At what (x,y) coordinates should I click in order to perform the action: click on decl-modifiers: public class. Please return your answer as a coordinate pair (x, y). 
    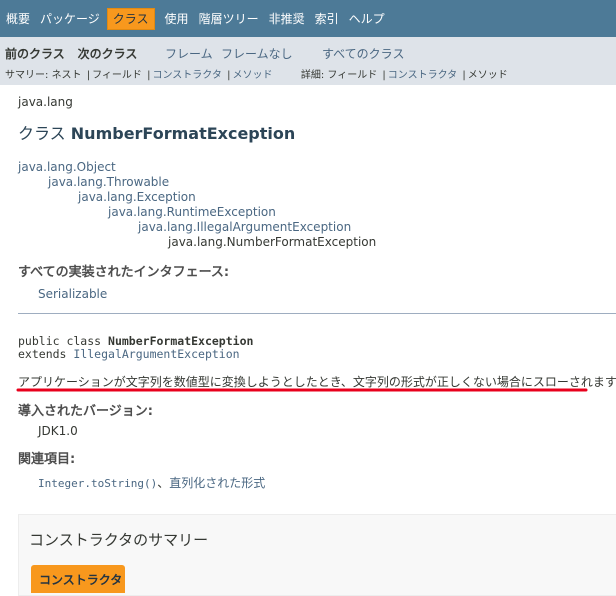
    Looking at the image, I should click on (60, 341).